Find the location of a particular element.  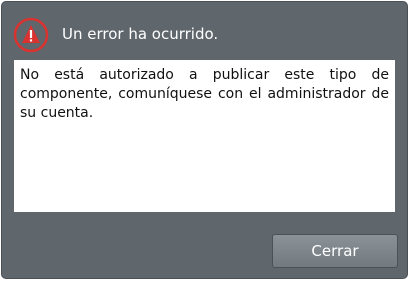

warning-icon is located at coordinates (31, 35).